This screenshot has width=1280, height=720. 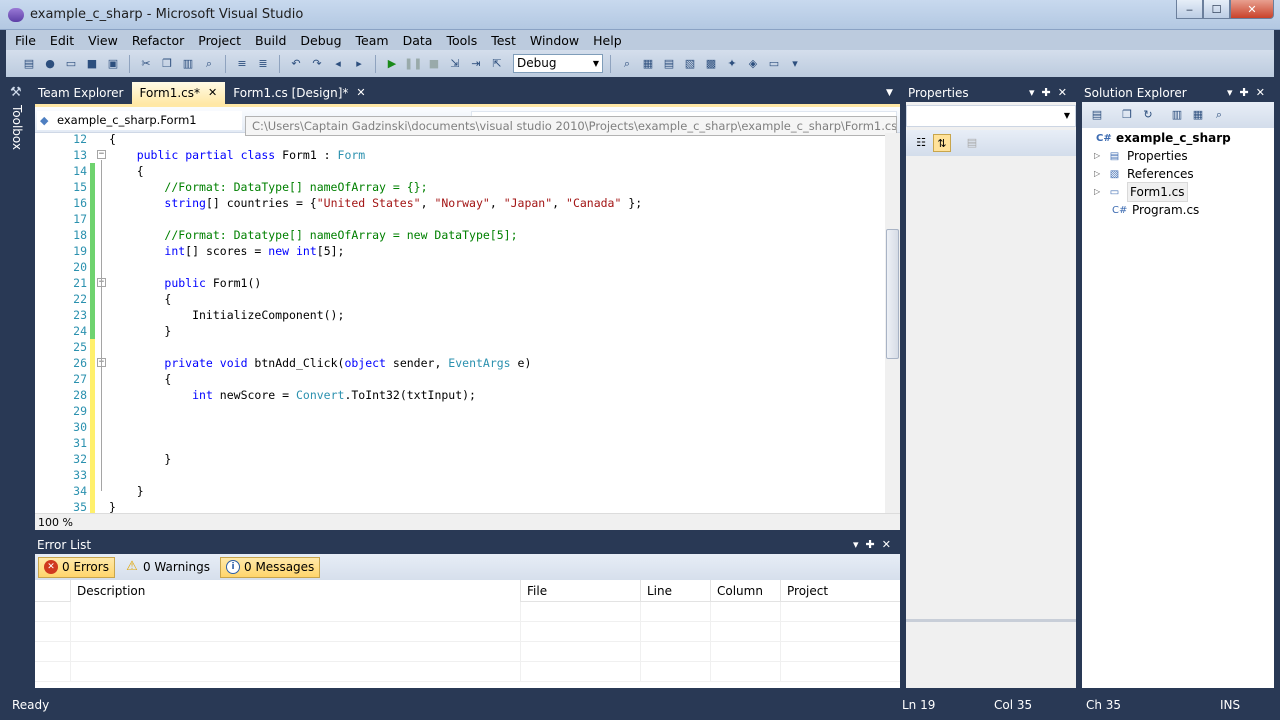 What do you see at coordinates (460, 155) in the screenshot?
I see `code-line: 13 − public partial class Form1 : Form` at bounding box center [460, 155].